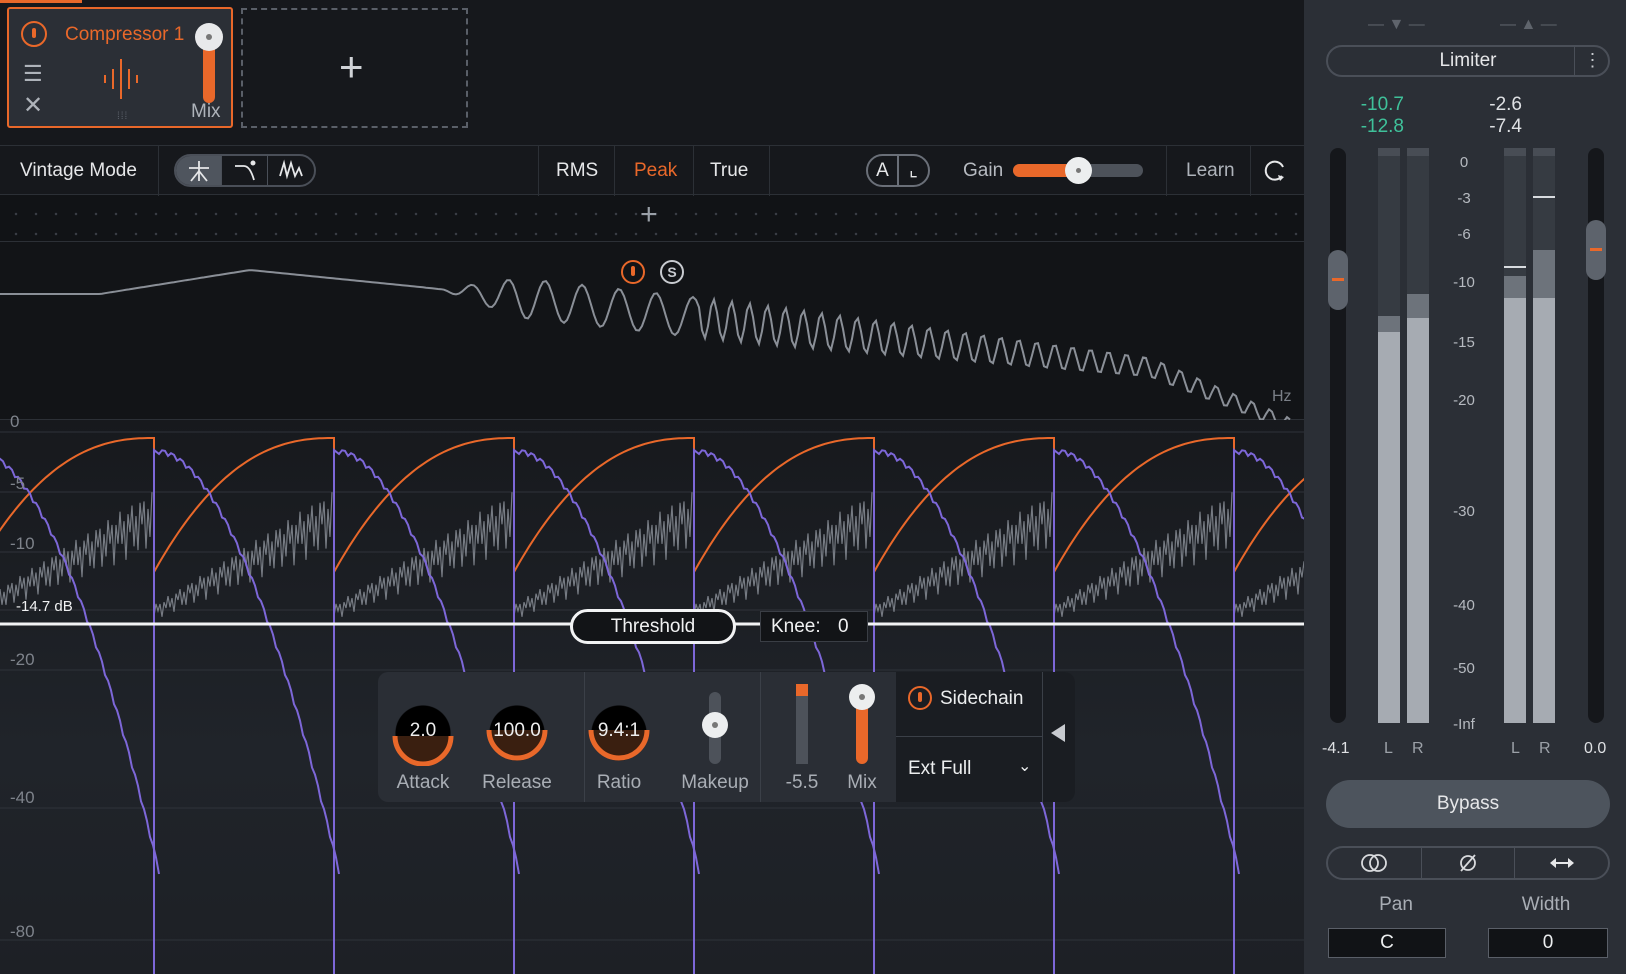 Image resolution: width=1626 pixels, height=974 pixels. Describe the element at coordinates (122, 116) in the screenshot. I see `drag-grip-icon: ⁞⁞⁞` at that location.